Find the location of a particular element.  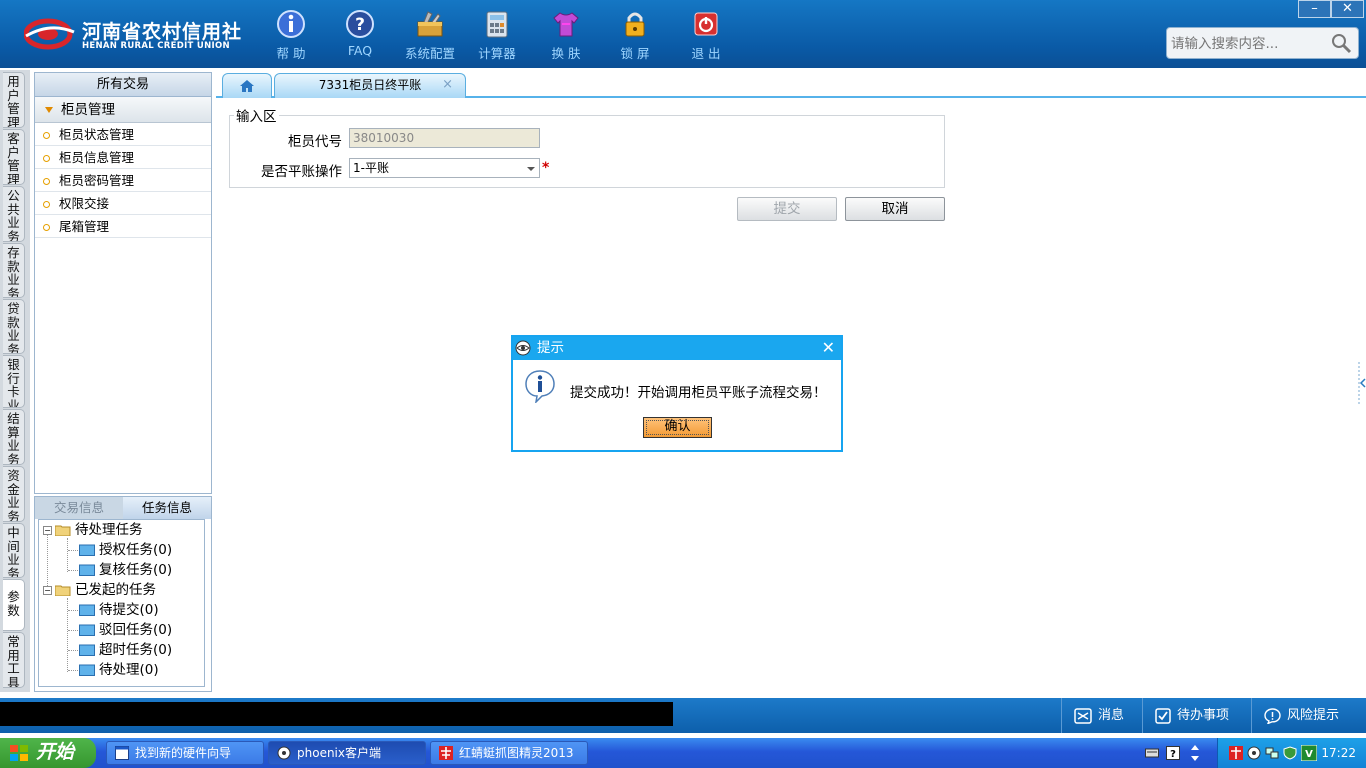

exit-button: 退 出 is located at coordinates (706, 36).